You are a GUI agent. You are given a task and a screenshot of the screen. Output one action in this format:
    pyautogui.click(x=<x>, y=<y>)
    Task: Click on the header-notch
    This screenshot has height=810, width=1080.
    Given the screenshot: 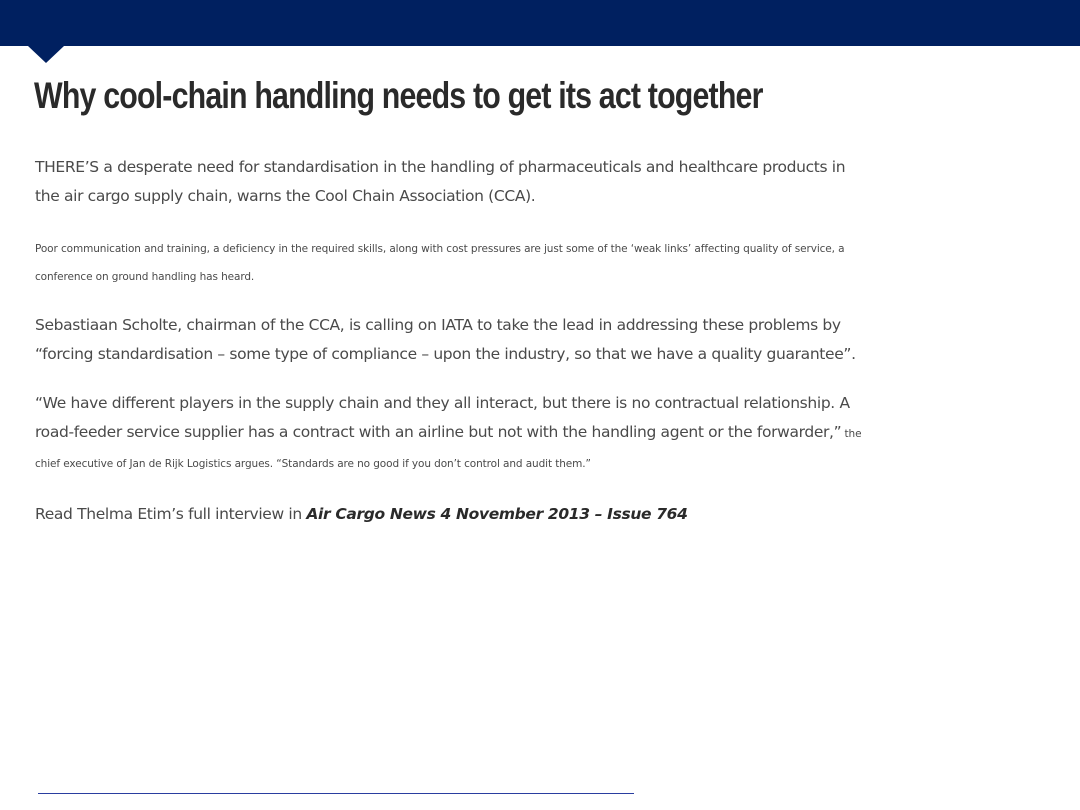 What is the action you would take?
    pyautogui.click(x=46, y=54)
    